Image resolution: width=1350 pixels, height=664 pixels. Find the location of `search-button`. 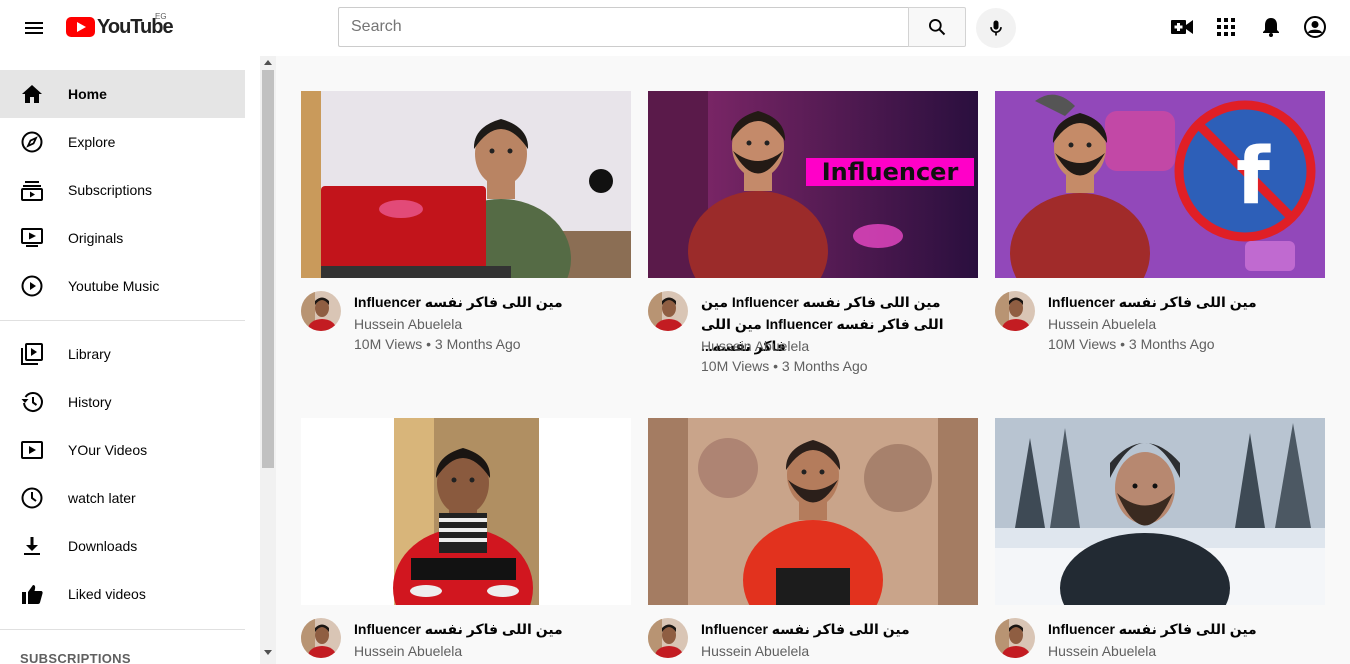

search-button is located at coordinates (937, 27).